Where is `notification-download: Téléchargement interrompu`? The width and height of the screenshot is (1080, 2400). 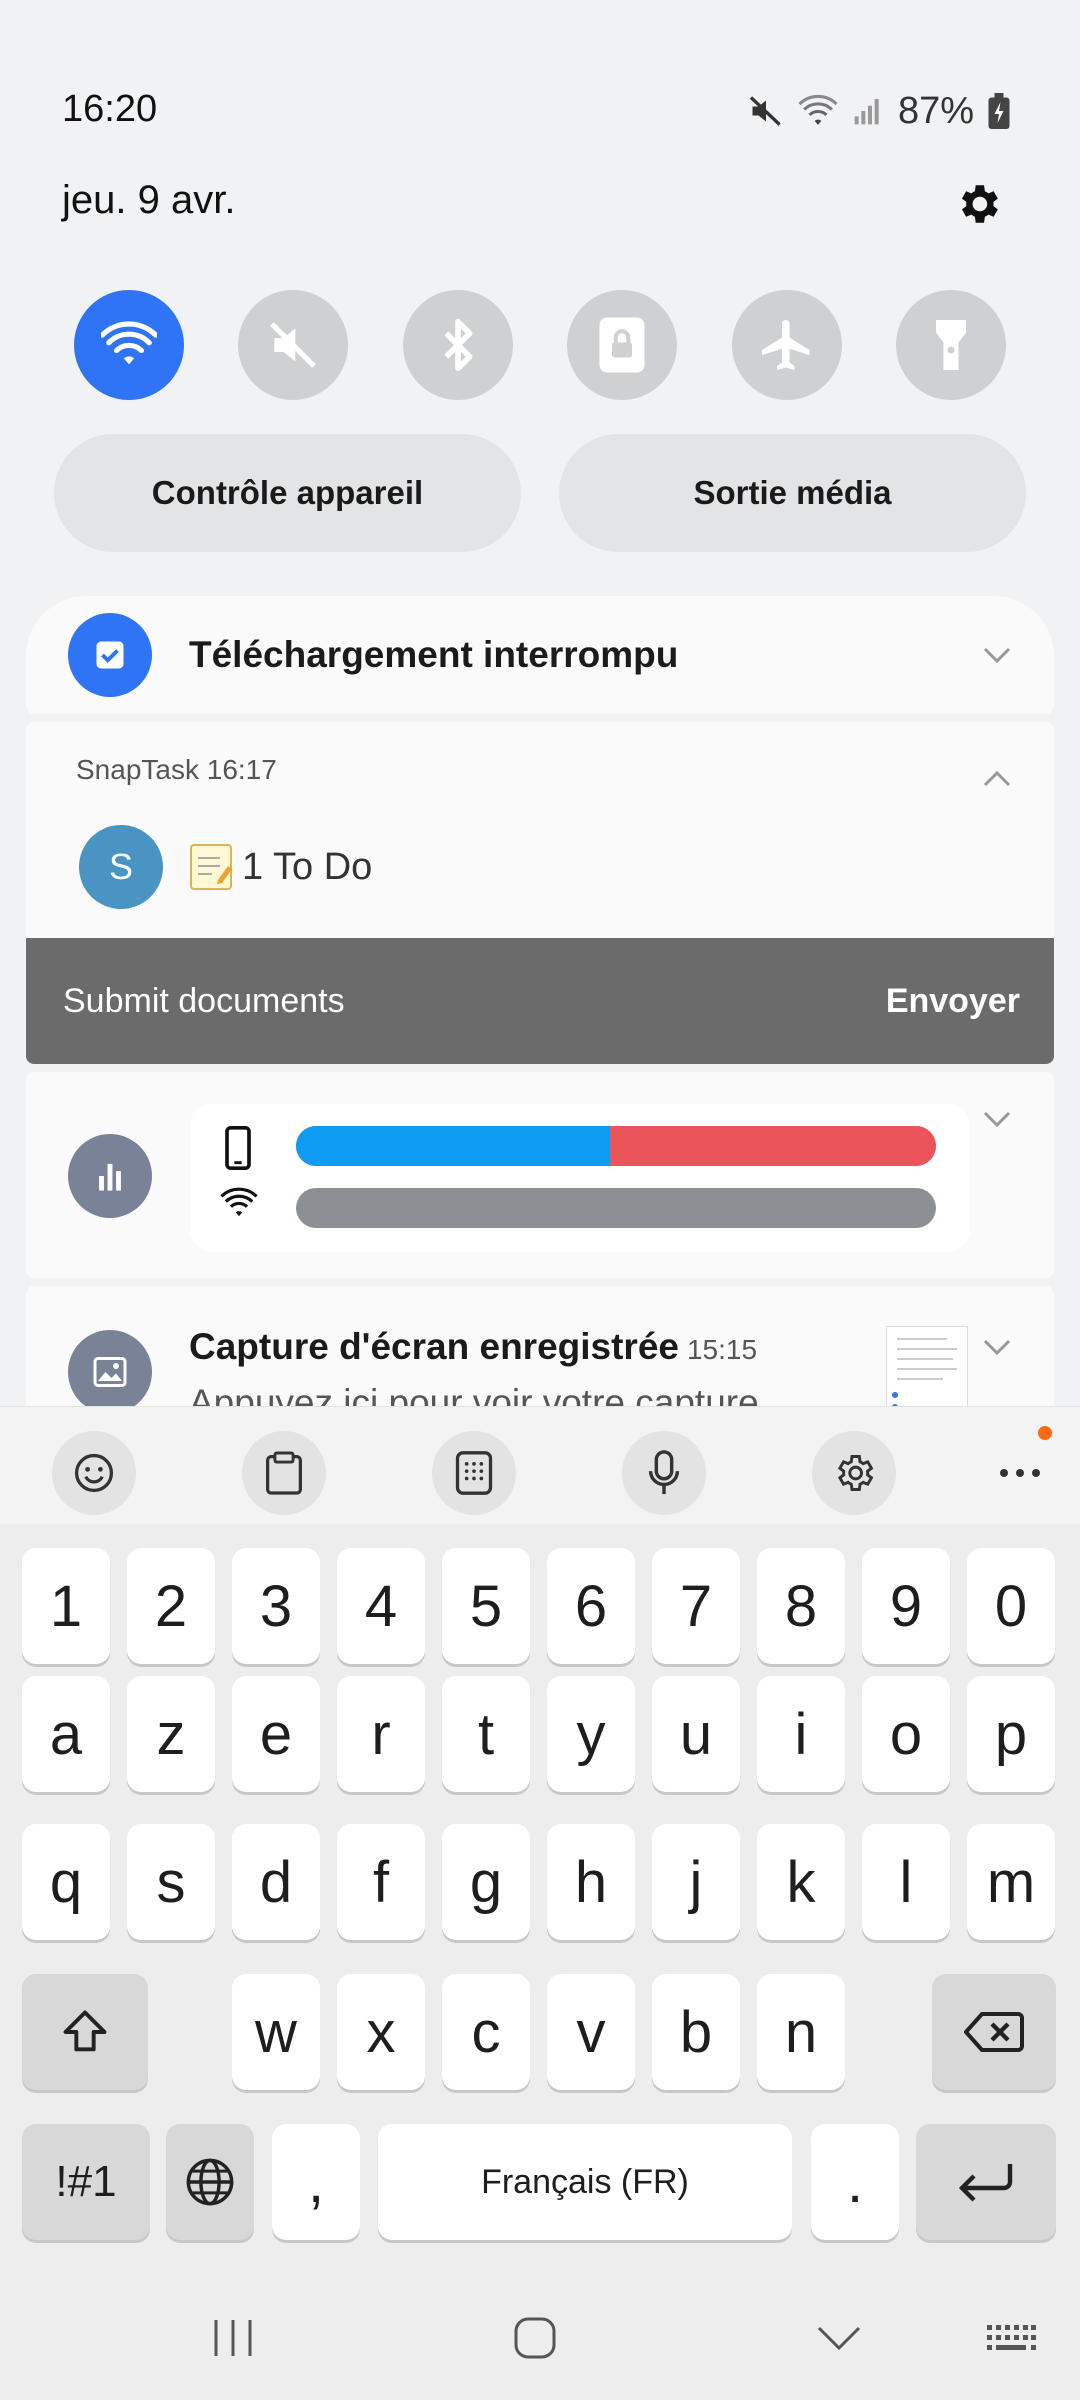 notification-download: Téléchargement interrompu is located at coordinates (540, 655).